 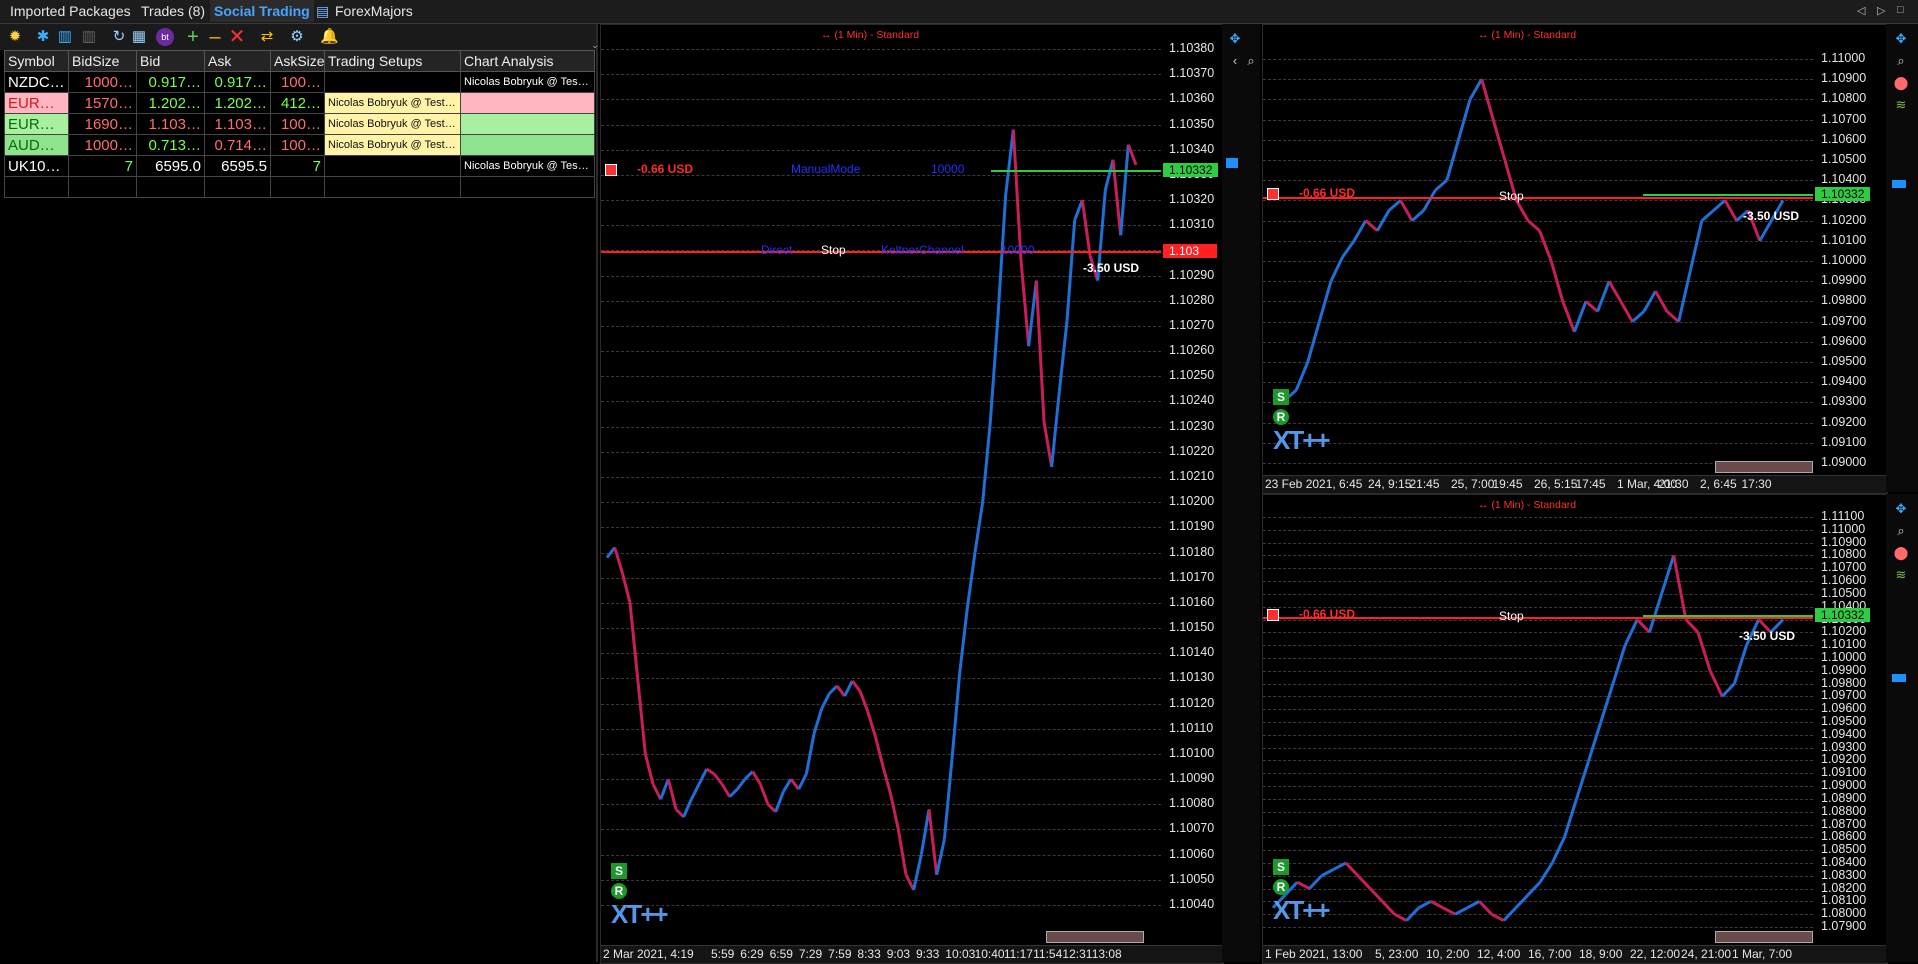 What do you see at coordinates (36, 61) in the screenshot?
I see `col-symbol: Symbol` at bounding box center [36, 61].